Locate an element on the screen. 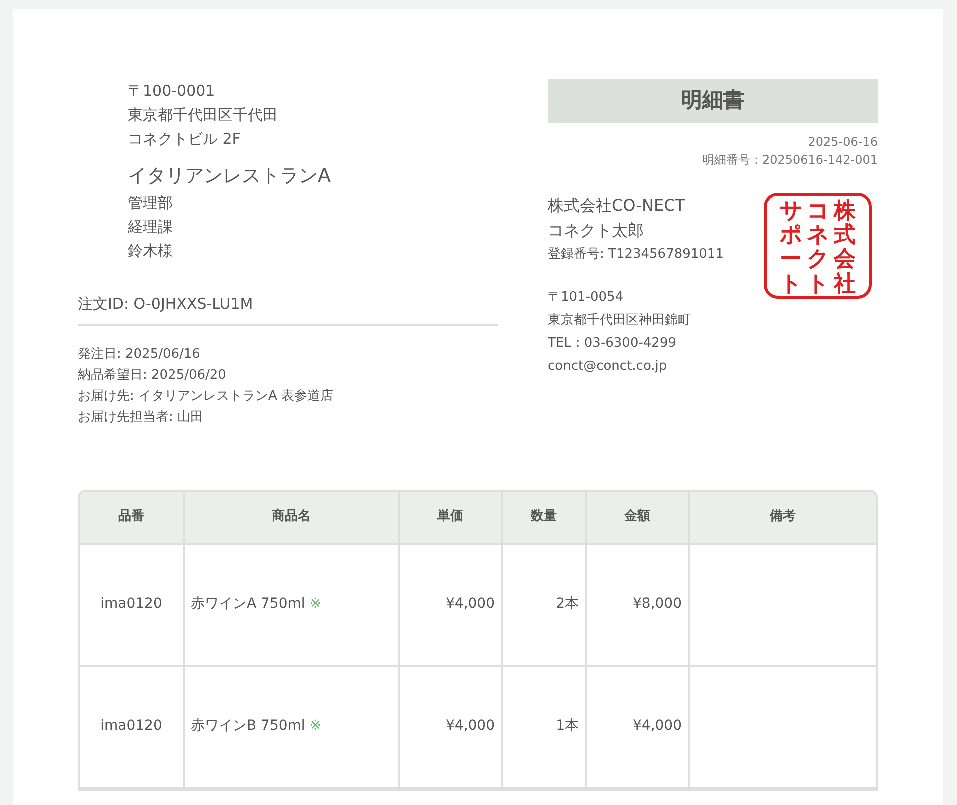 Image resolution: width=957 pixels, height=805 pixels. seal-text: 株式会社 is located at coordinates (845, 248).